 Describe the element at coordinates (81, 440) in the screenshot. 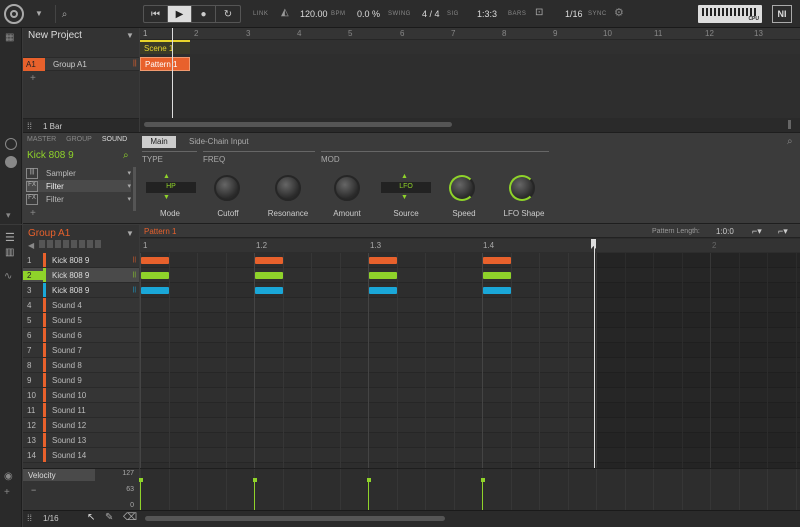

I see `sound-row: 13 Sound 13` at that location.